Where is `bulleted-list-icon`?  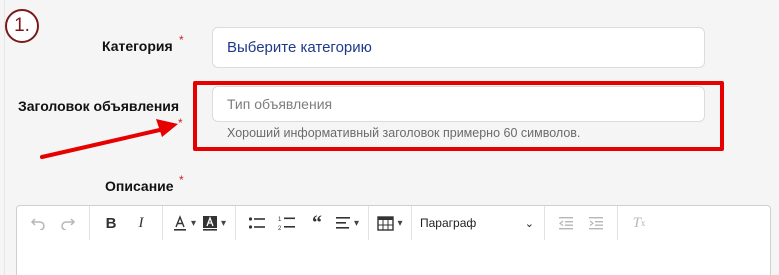
bulleted-list-icon is located at coordinates (257, 223).